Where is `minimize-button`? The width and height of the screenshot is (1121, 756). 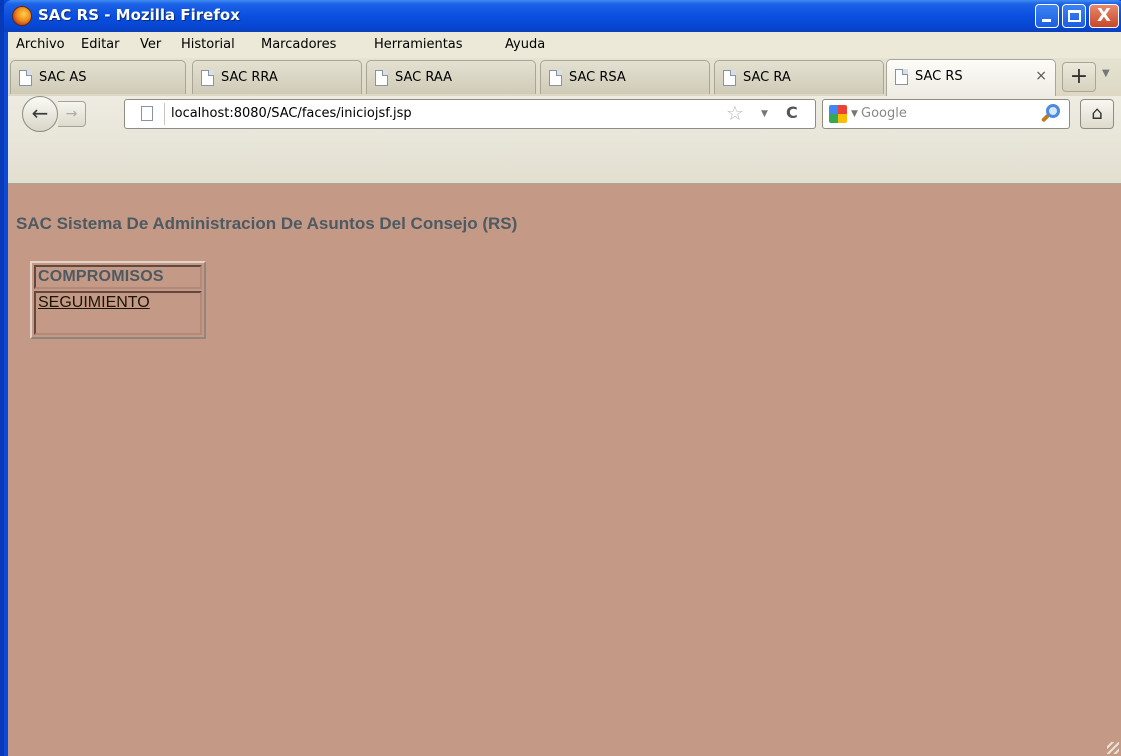 minimize-button is located at coordinates (1047, 16).